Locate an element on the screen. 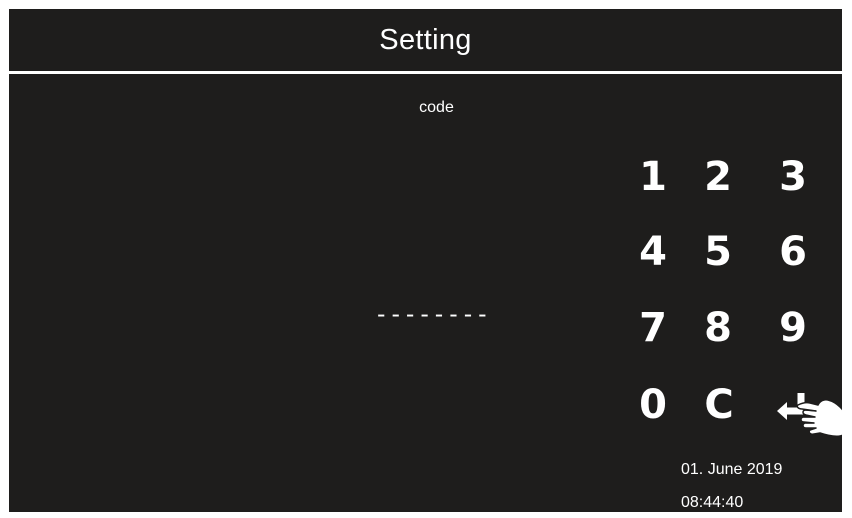 Image resolution: width=852 pixels, height=518 pixels. key-clear-label: C is located at coordinates (719, 405).